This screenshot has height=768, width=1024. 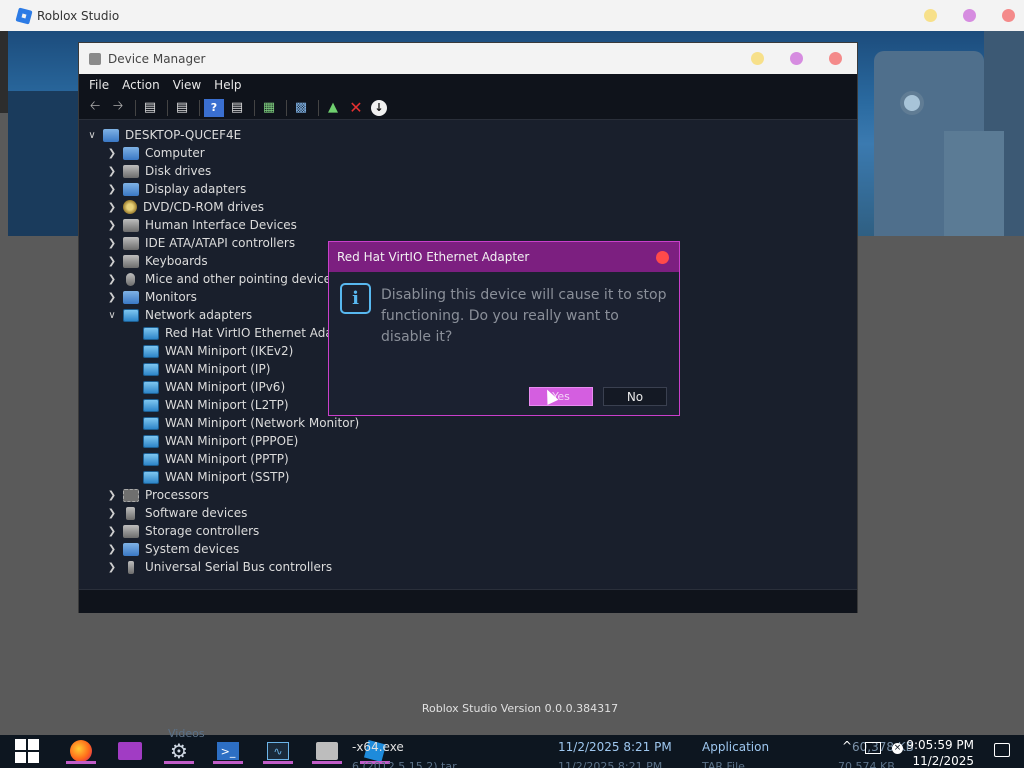 What do you see at coordinates (227, 85) in the screenshot?
I see `menu-help: Help` at bounding box center [227, 85].